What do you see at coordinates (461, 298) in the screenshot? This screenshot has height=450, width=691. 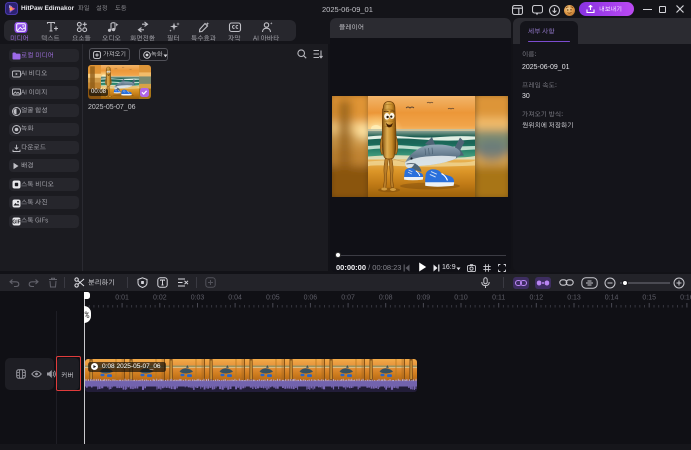 I see `svg-text: 0:10` at bounding box center [461, 298].